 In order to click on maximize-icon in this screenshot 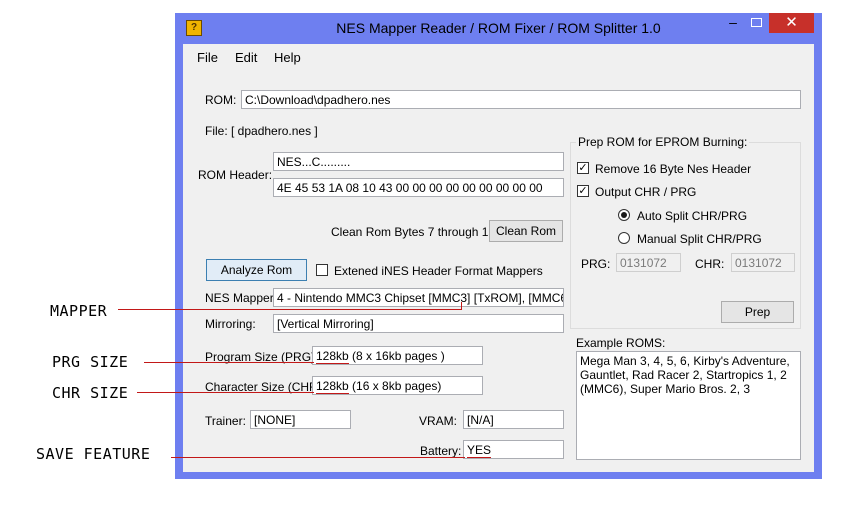, I will do `click(756, 22)`.